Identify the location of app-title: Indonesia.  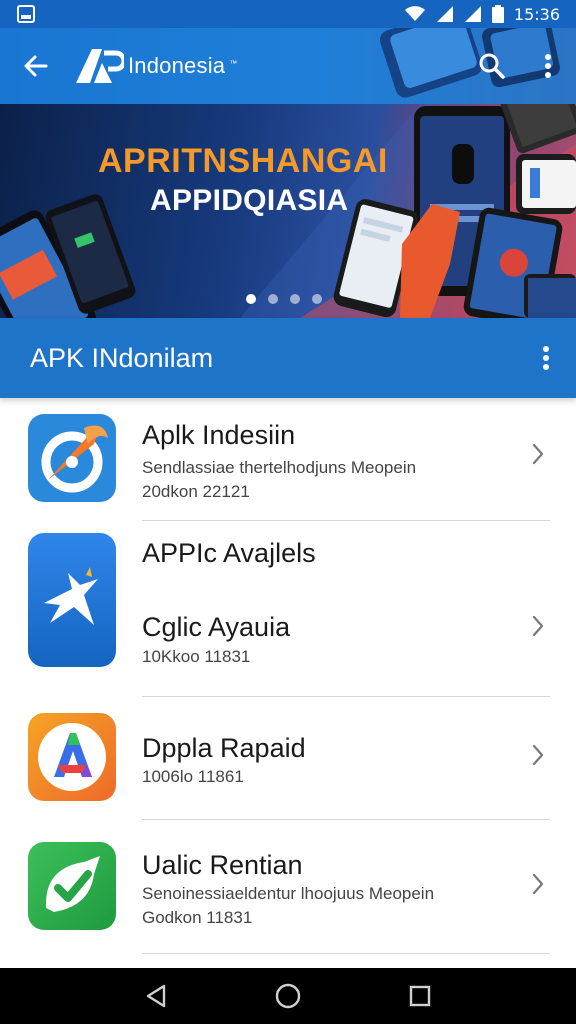
(177, 65).